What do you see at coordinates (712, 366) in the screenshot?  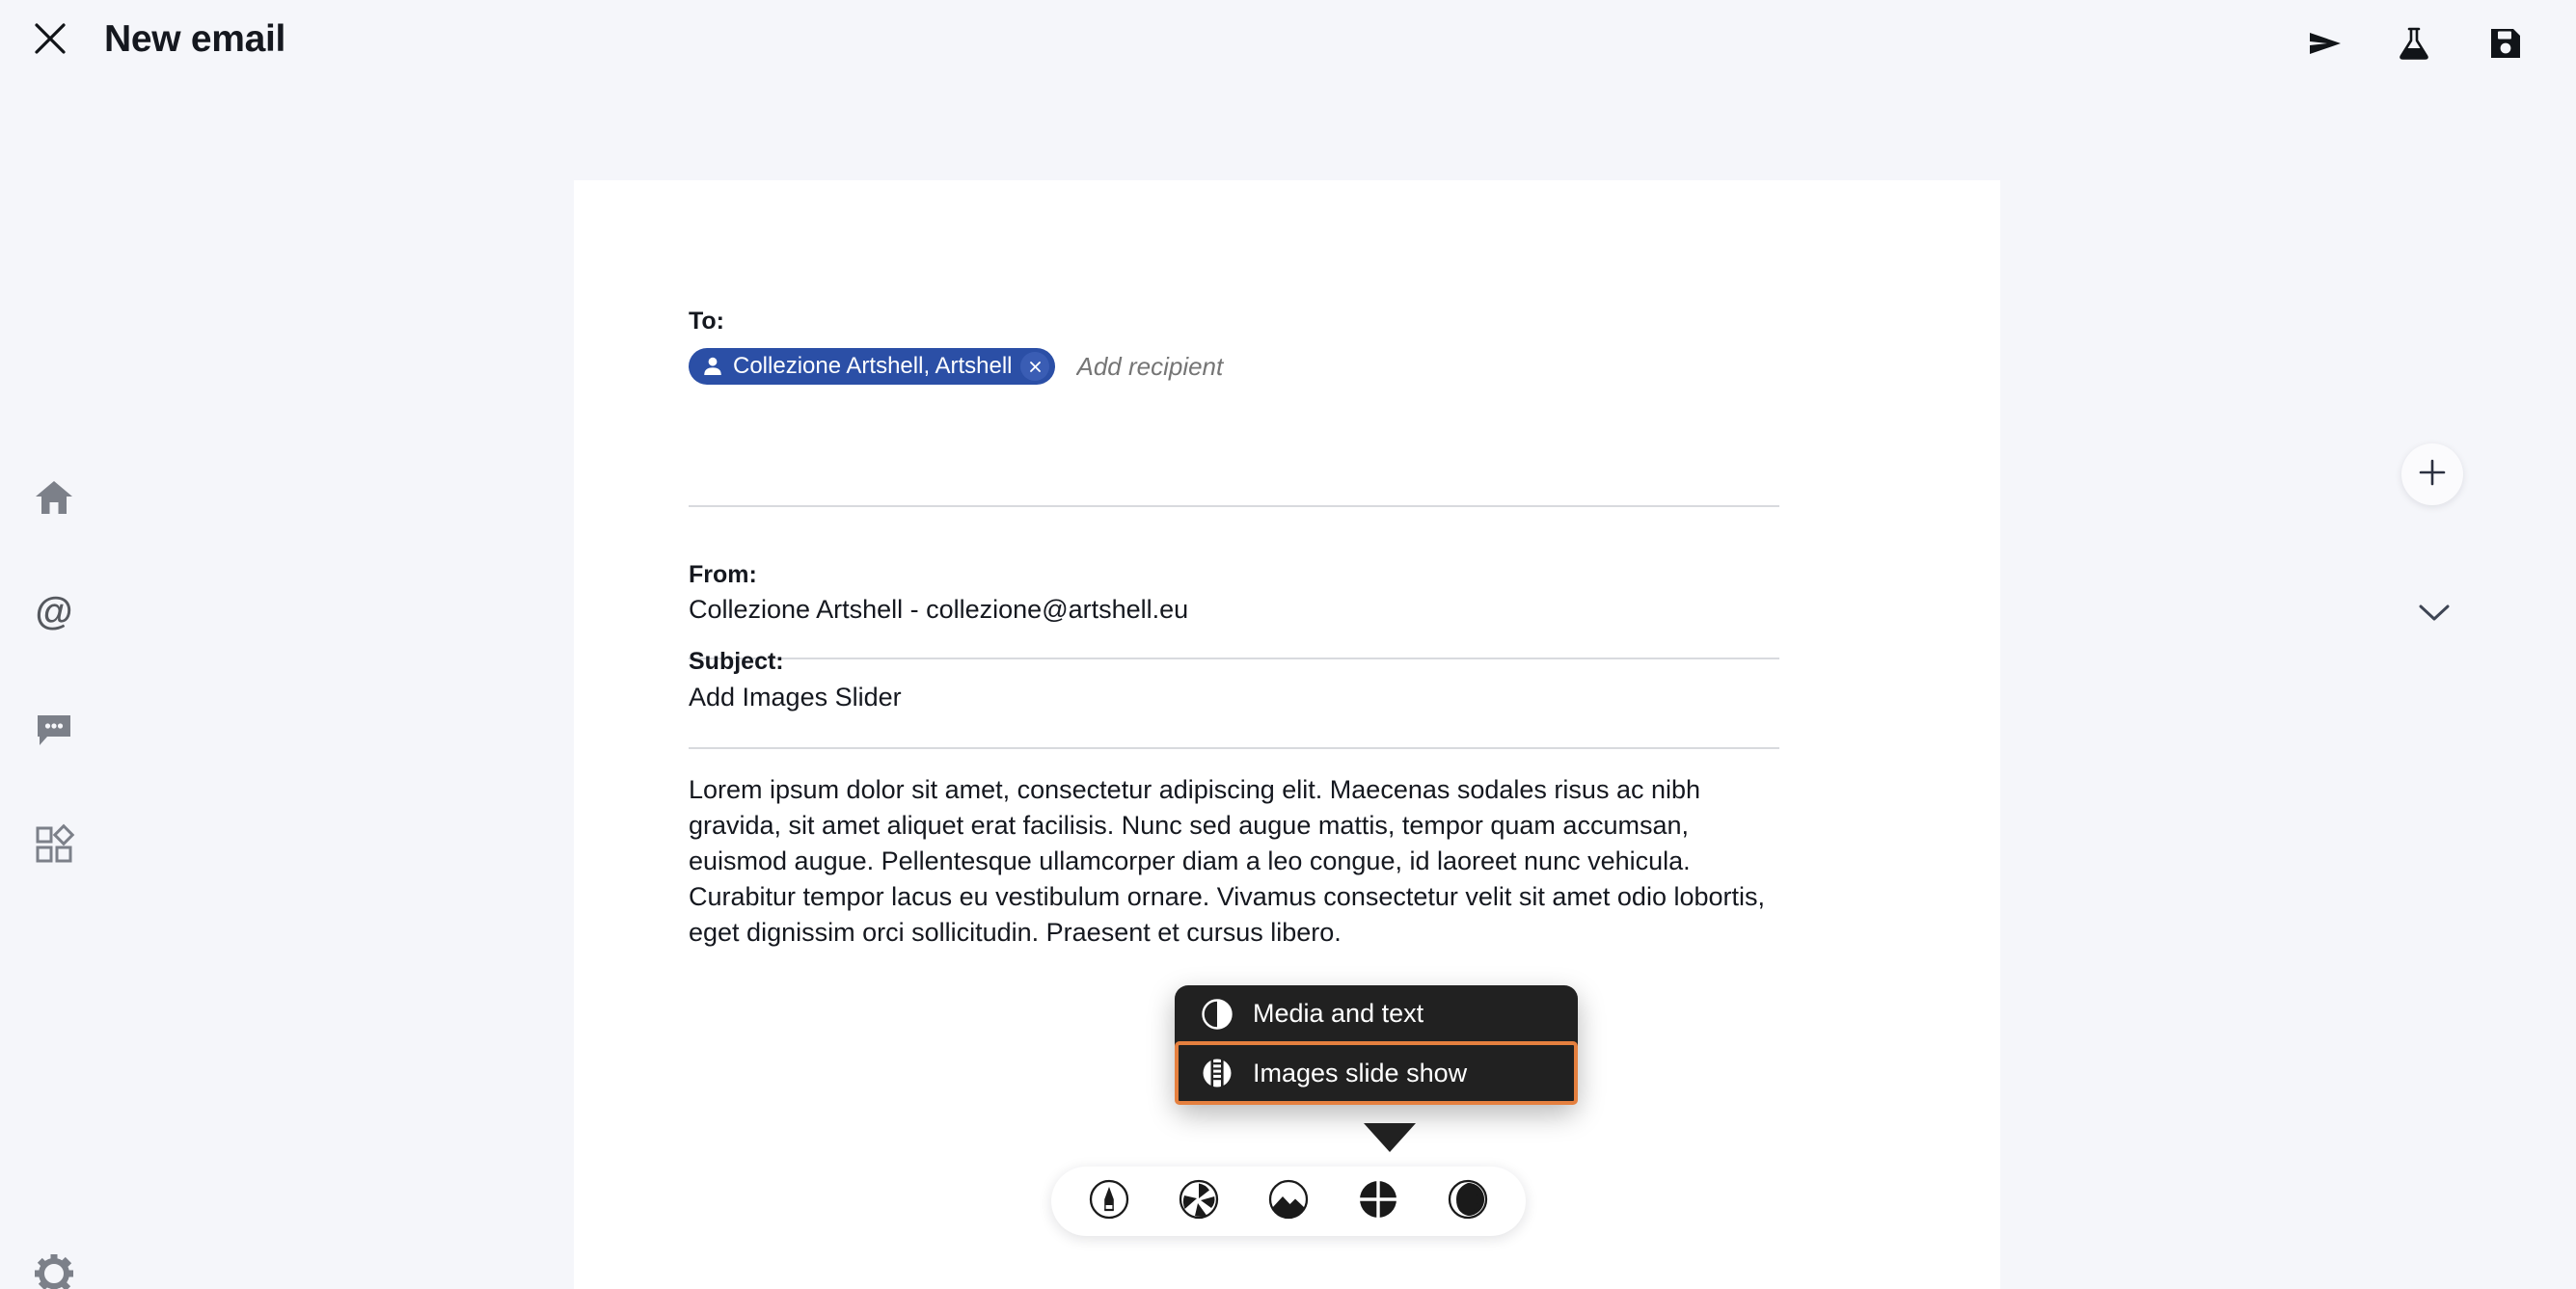 I see `person-icon` at bounding box center [712, 366].